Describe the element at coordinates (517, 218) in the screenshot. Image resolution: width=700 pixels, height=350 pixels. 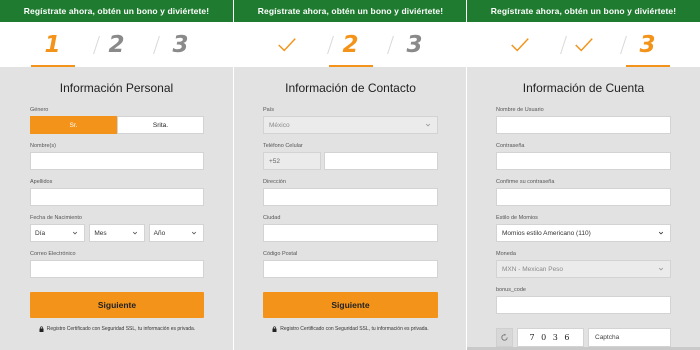
I see `odds-style-label: Estilo de Momios` at that location.